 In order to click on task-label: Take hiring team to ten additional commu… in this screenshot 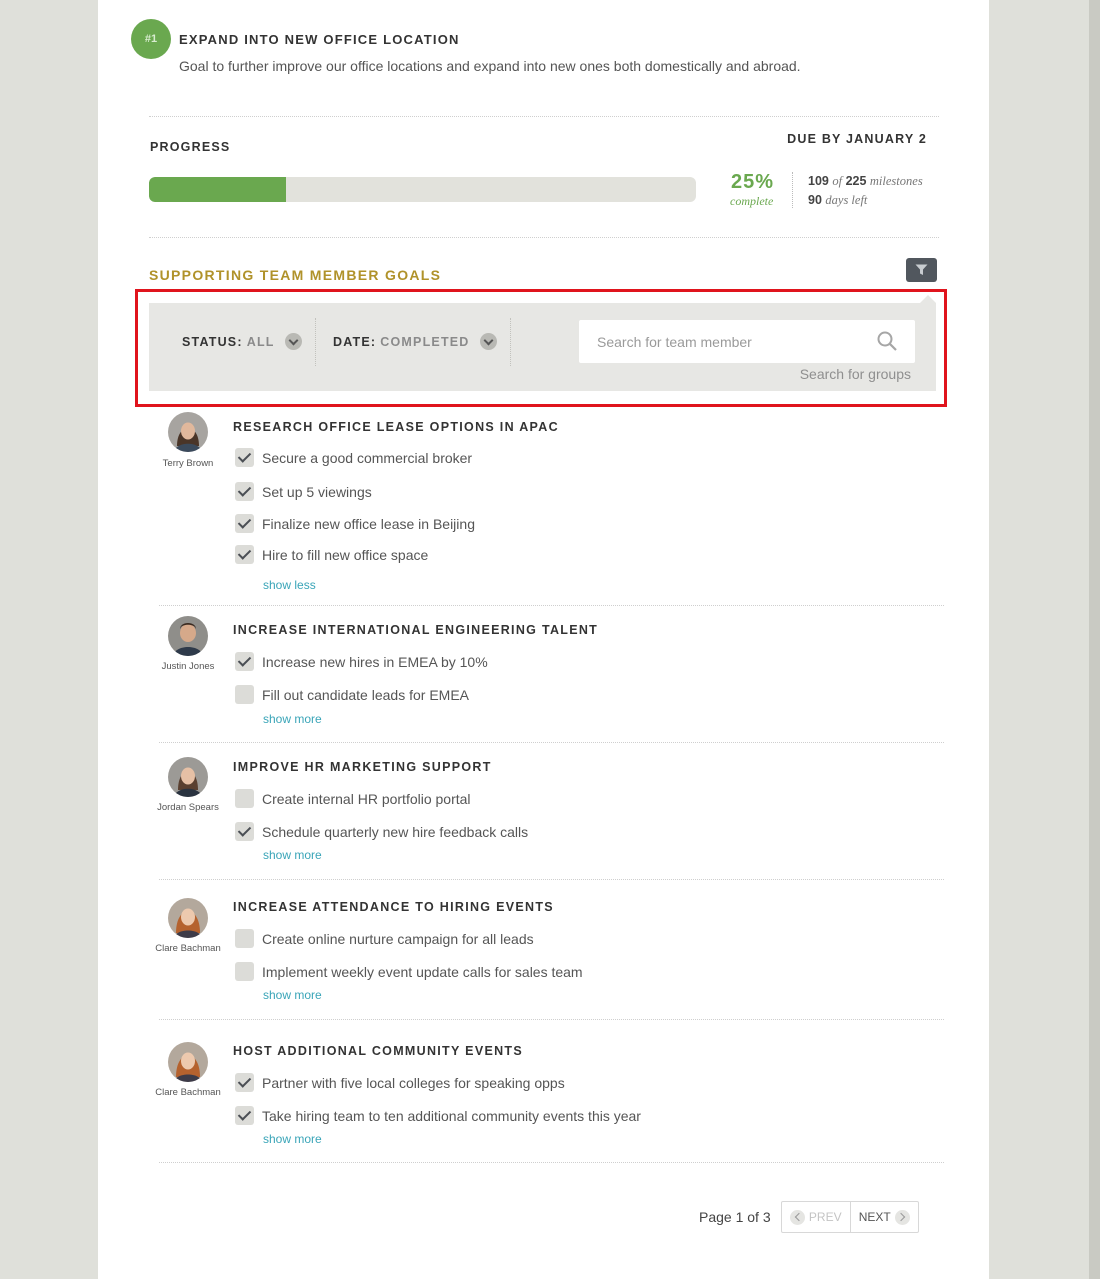, I will do `click(451, 1115)`.